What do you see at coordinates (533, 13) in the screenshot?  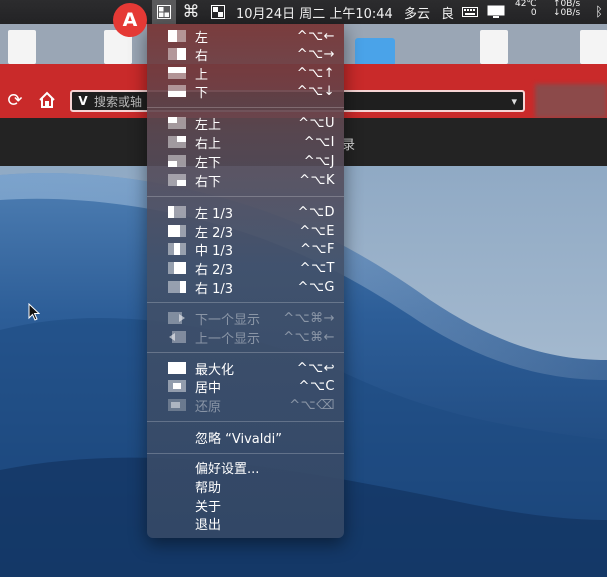 I see `temperature-sub: 0` at bounding box center [533, 13].